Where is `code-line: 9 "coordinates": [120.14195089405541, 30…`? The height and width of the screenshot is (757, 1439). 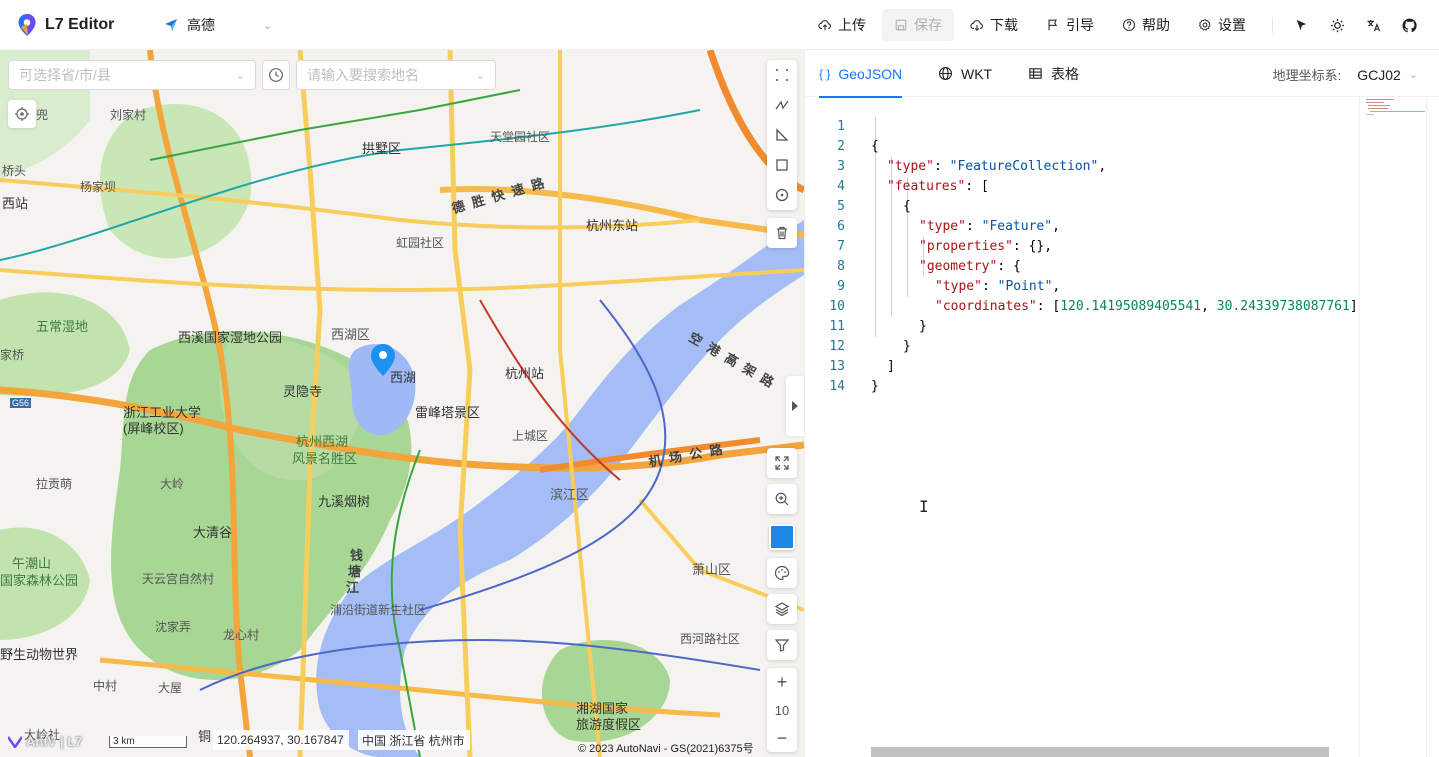 code-line: 9 "coordinates": [120.14195089405541, 30… is located at coordinates (1081, 285).